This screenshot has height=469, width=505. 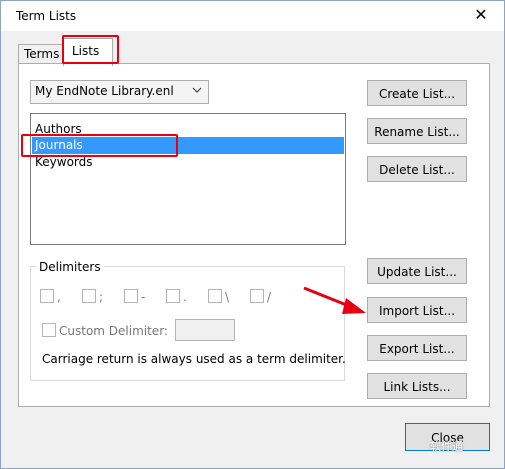 I want to click on delimiter-checkbox: -, so click(x=134, y=296).